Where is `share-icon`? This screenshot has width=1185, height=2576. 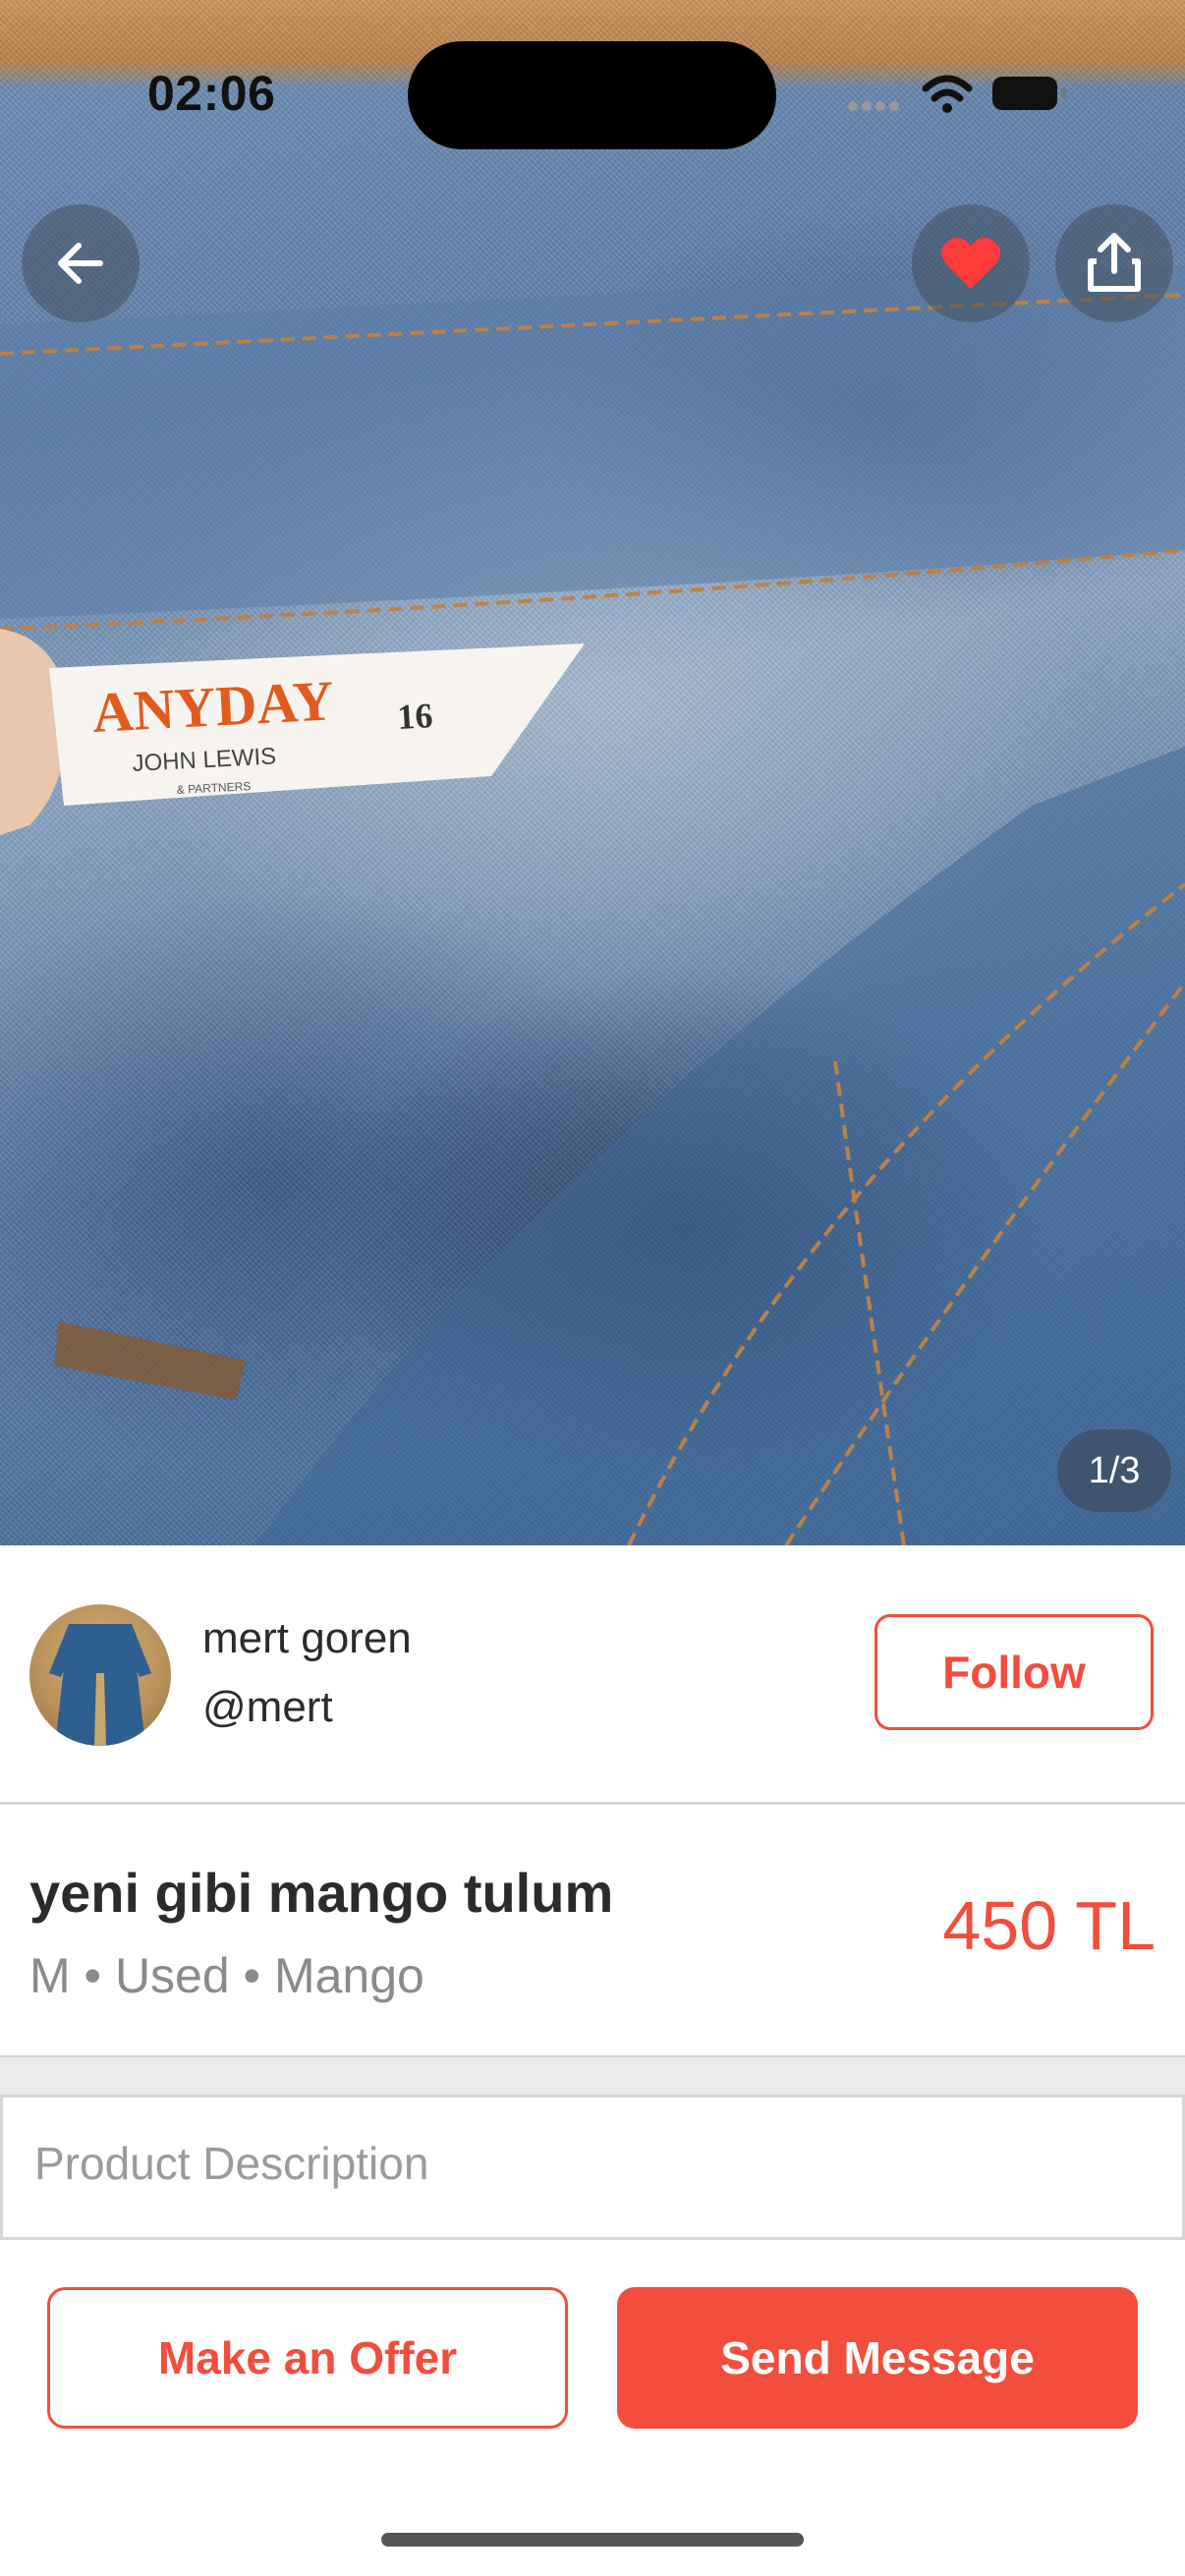 share-icon is located at coordinates (1115, 262).